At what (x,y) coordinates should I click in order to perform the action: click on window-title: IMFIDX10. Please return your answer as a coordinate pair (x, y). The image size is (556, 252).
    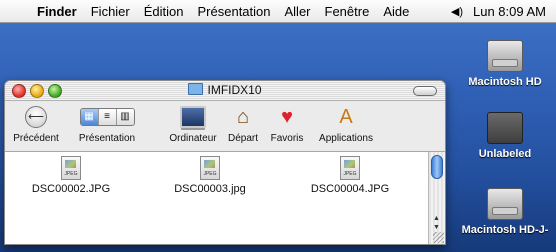
    Looking at the image, I should click on (225, 90).